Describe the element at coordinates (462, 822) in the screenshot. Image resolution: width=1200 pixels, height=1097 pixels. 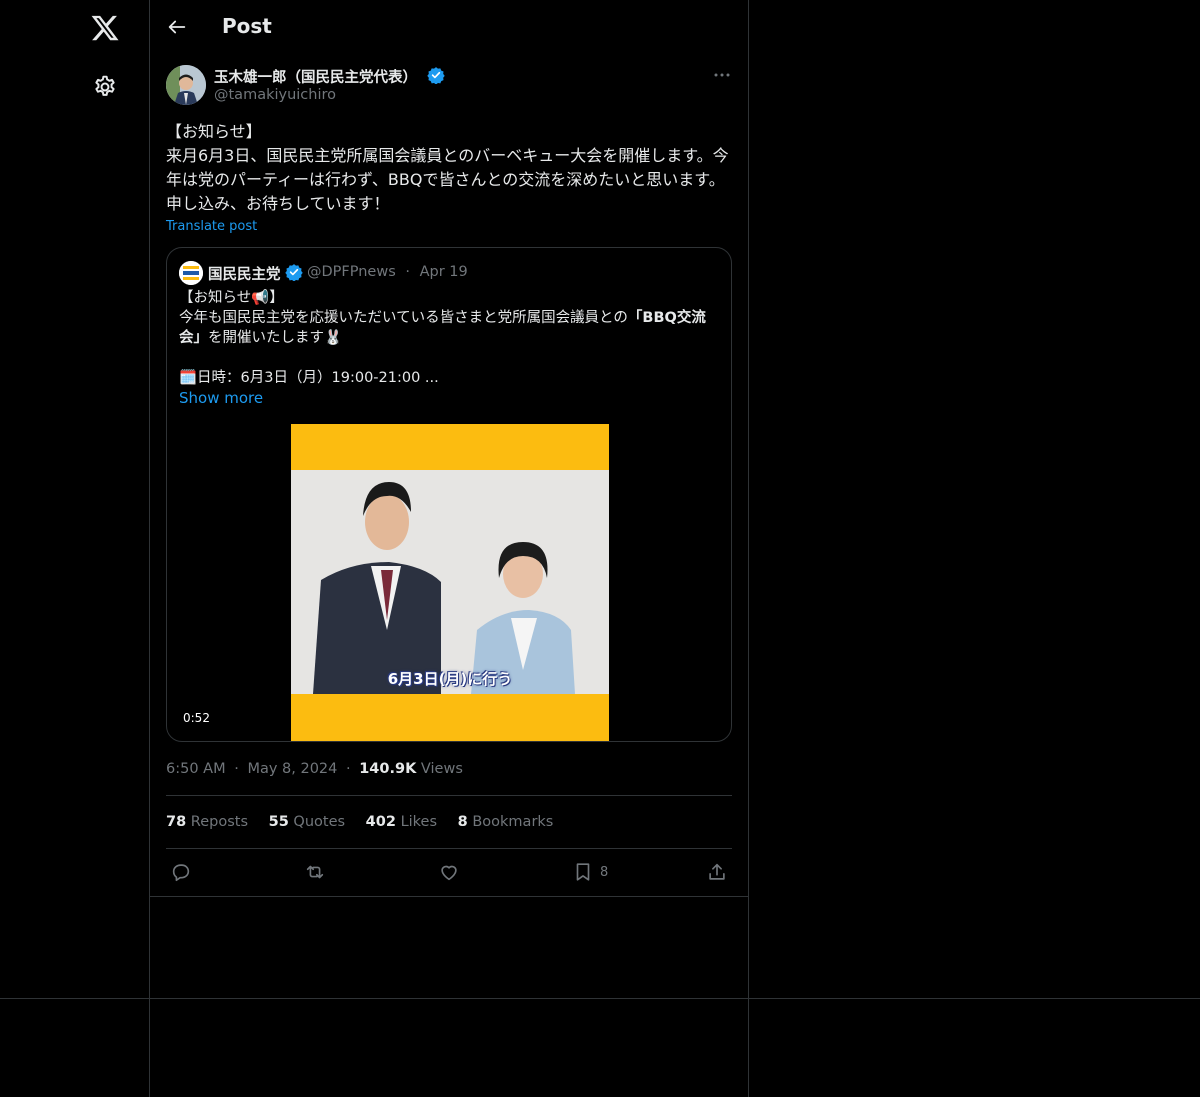
I see `bookmarks-count: 8` at that location.